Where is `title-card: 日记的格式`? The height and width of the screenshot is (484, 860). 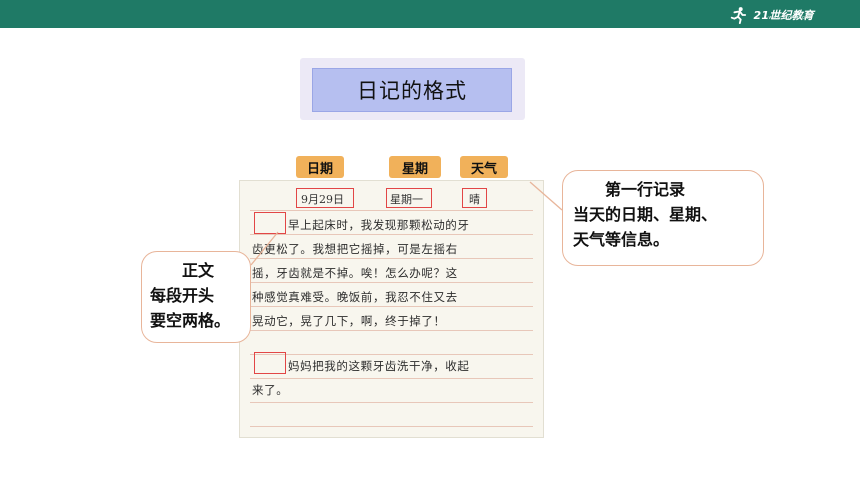 title-card: 日记的格式 is located at coordinates (412, 89).